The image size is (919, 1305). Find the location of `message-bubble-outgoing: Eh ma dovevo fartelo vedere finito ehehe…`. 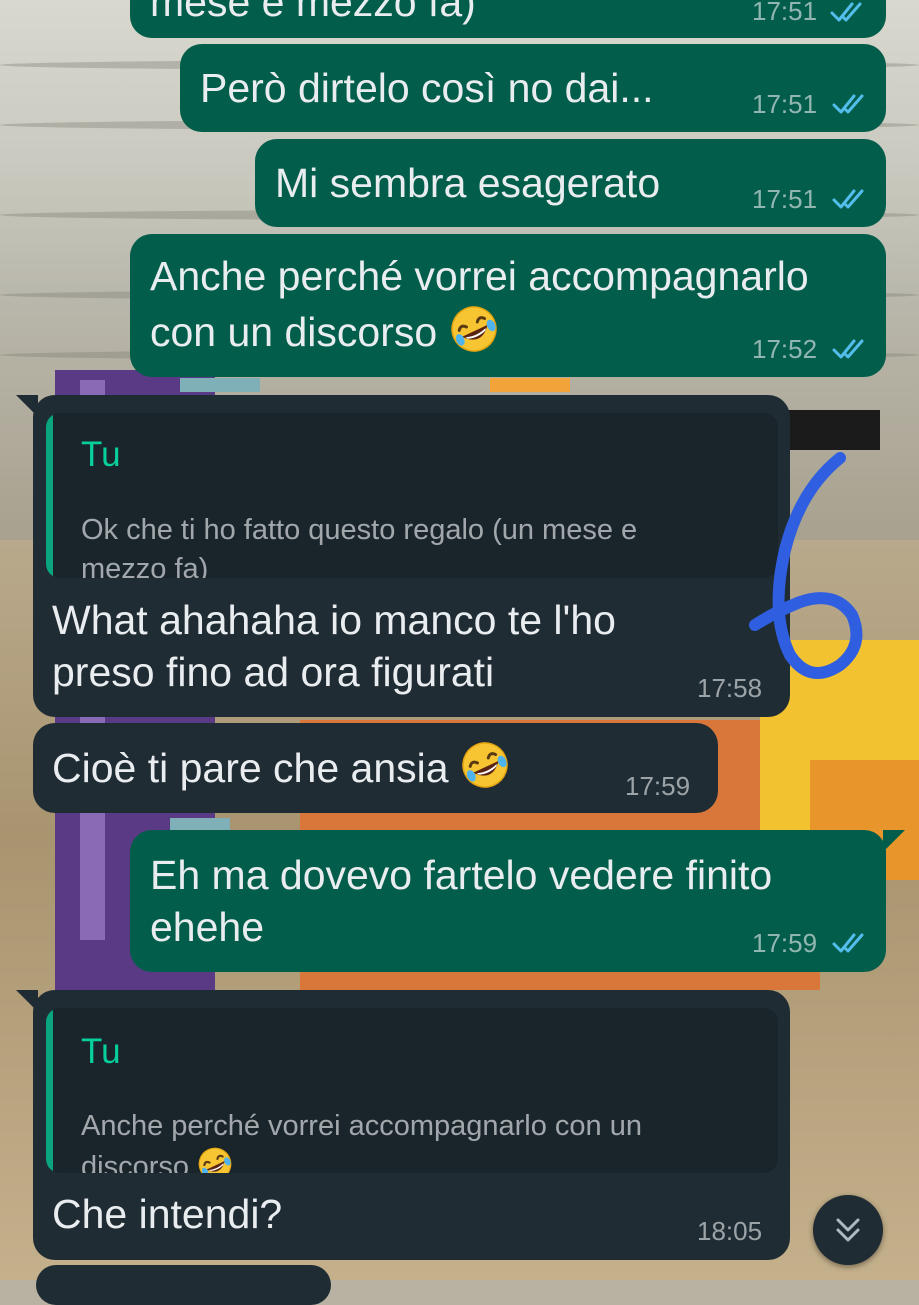

message-bubble-outgoing: Eh ma dovevo fartelo vedere finito ehehe… is located at coordinates (508, 901).